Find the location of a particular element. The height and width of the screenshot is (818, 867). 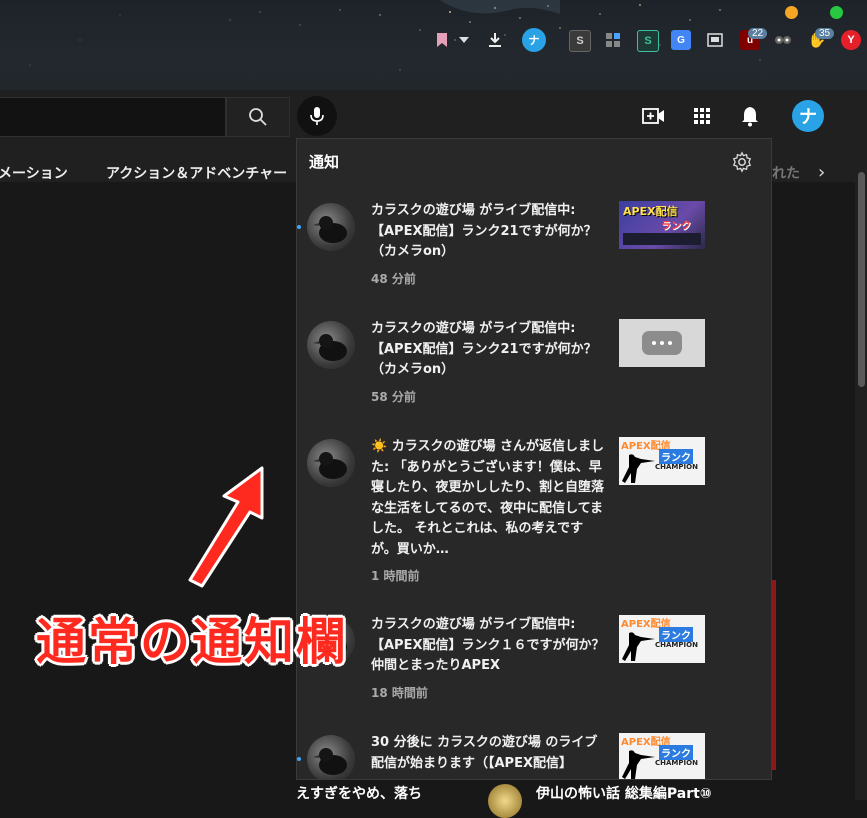

profile-avatar-icon: ナ is located at coordinates (534, 40).